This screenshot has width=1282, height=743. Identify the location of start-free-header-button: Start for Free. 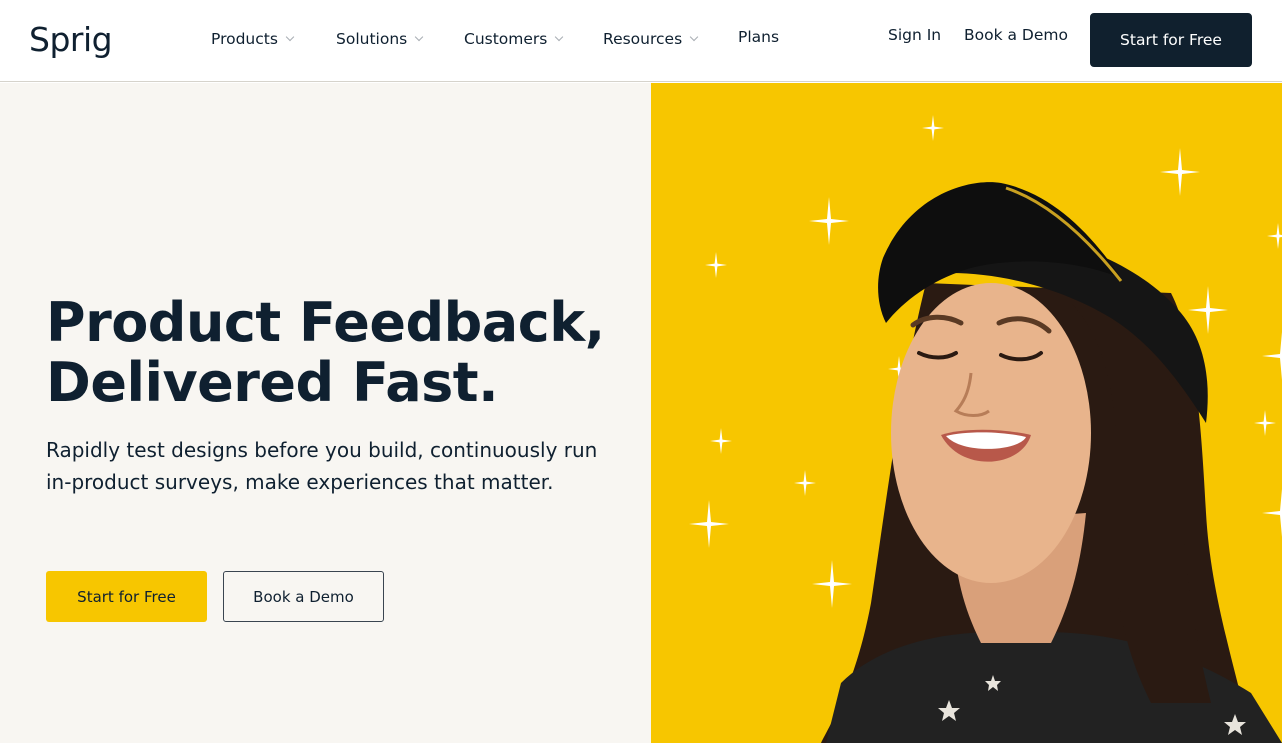
(1171, 40).